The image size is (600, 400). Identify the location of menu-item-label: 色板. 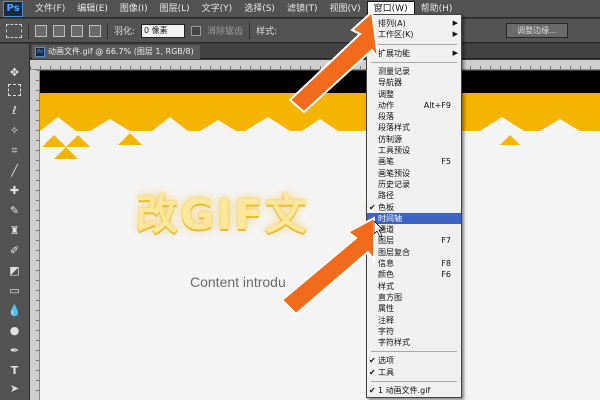
(386, 207).